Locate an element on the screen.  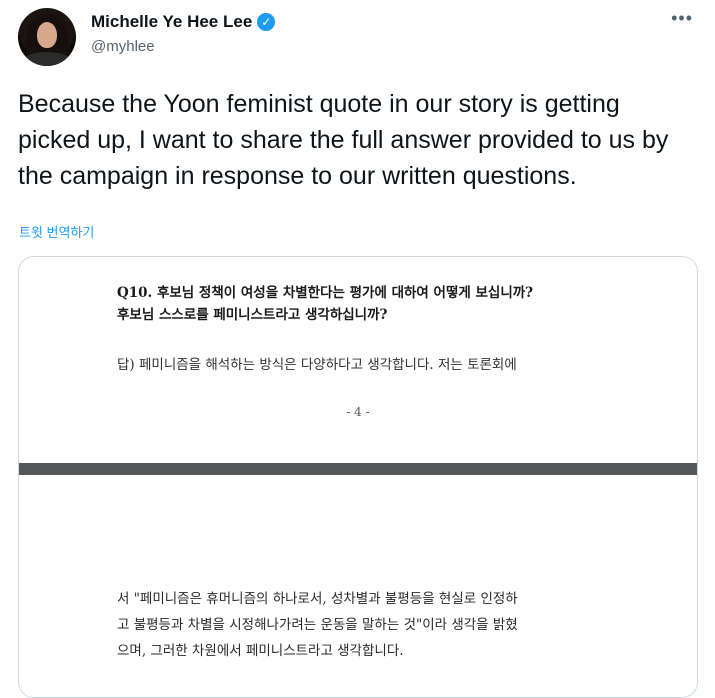
avatar is located at coordinates (47, 37).